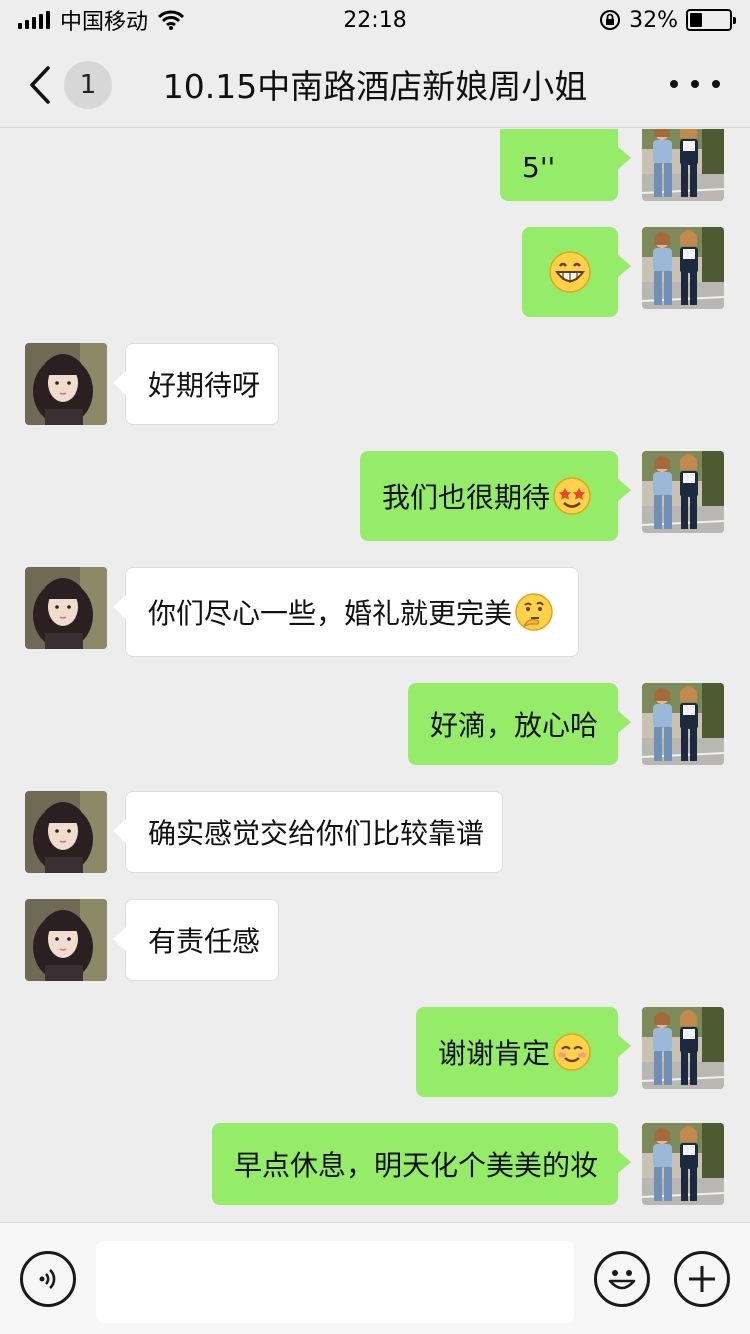 The width and height of the screenshot is (750, 1334). I want to click on message-bubble: 好期待呀, so click(196, 384).